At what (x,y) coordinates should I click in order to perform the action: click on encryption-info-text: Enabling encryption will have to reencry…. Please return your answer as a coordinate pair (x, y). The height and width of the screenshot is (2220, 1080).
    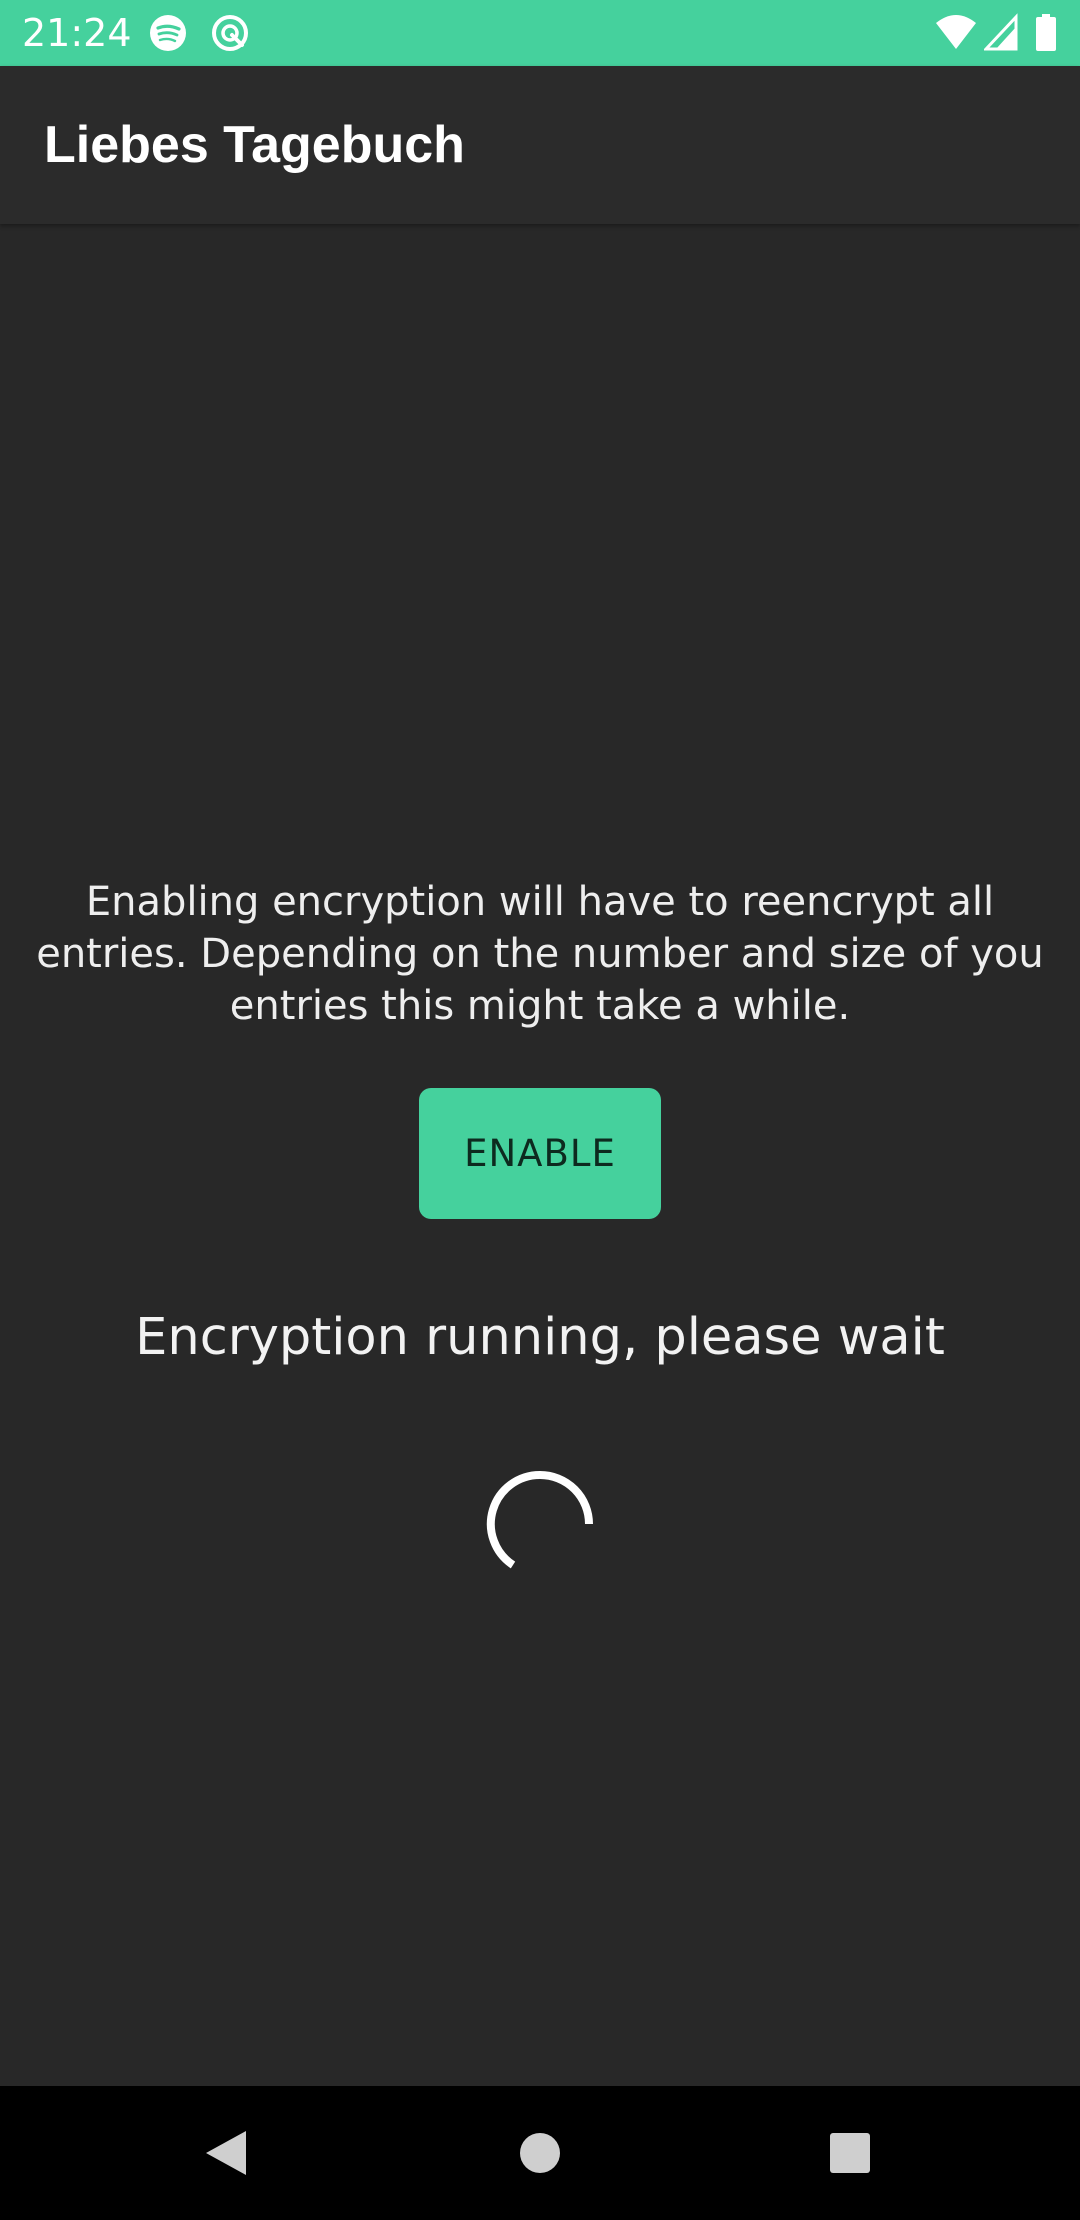
    Looking at the image, I should click on (540, 954).